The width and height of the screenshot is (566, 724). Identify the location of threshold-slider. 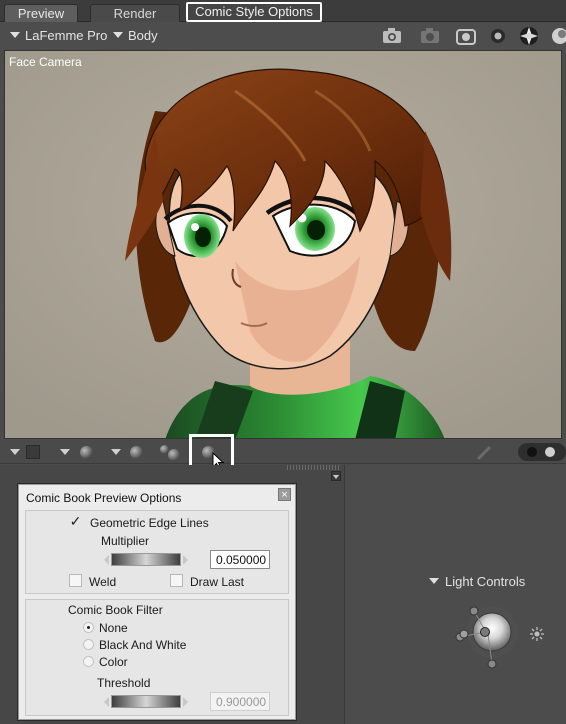
(146, 701).